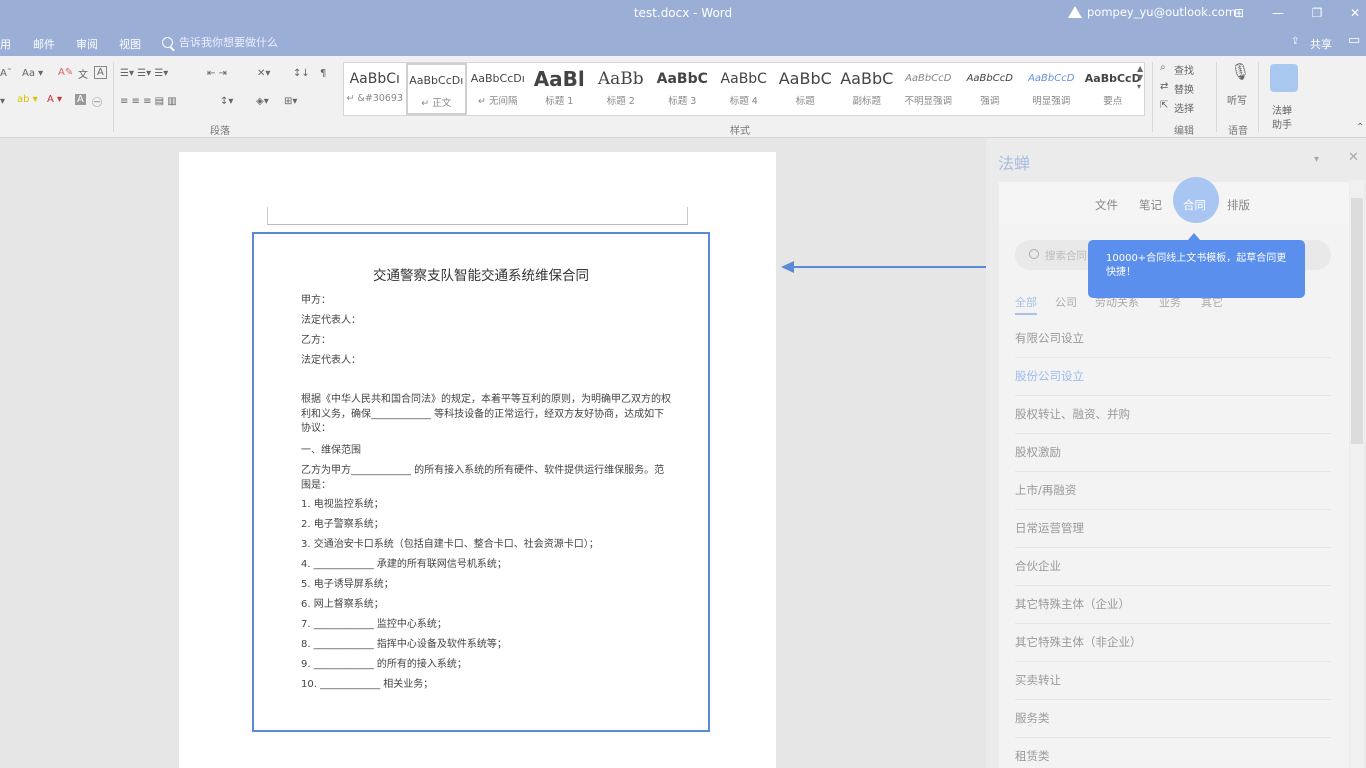 The image size is (1366, 768). I want to click on restore-button: ❐, so click(1317, 13).